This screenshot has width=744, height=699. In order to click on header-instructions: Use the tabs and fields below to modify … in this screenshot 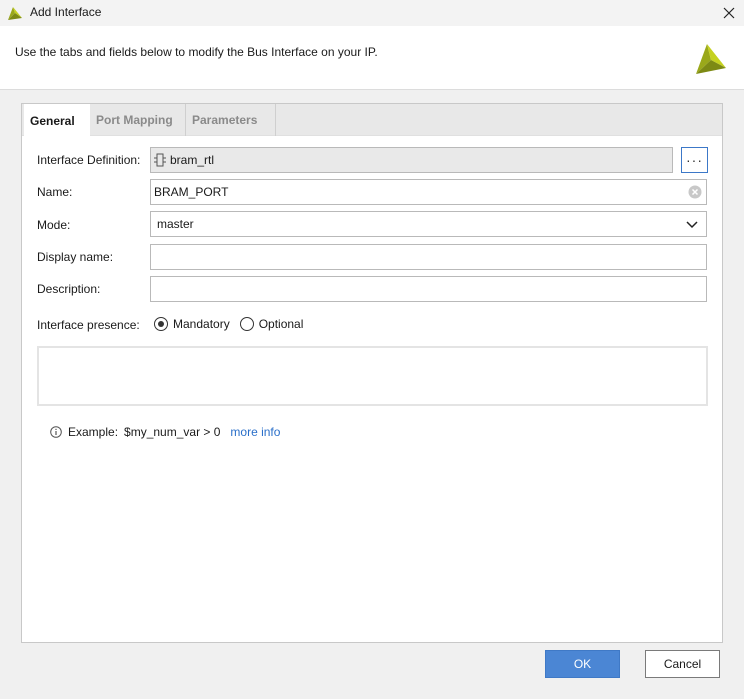, I will do `click(196, 52)`.